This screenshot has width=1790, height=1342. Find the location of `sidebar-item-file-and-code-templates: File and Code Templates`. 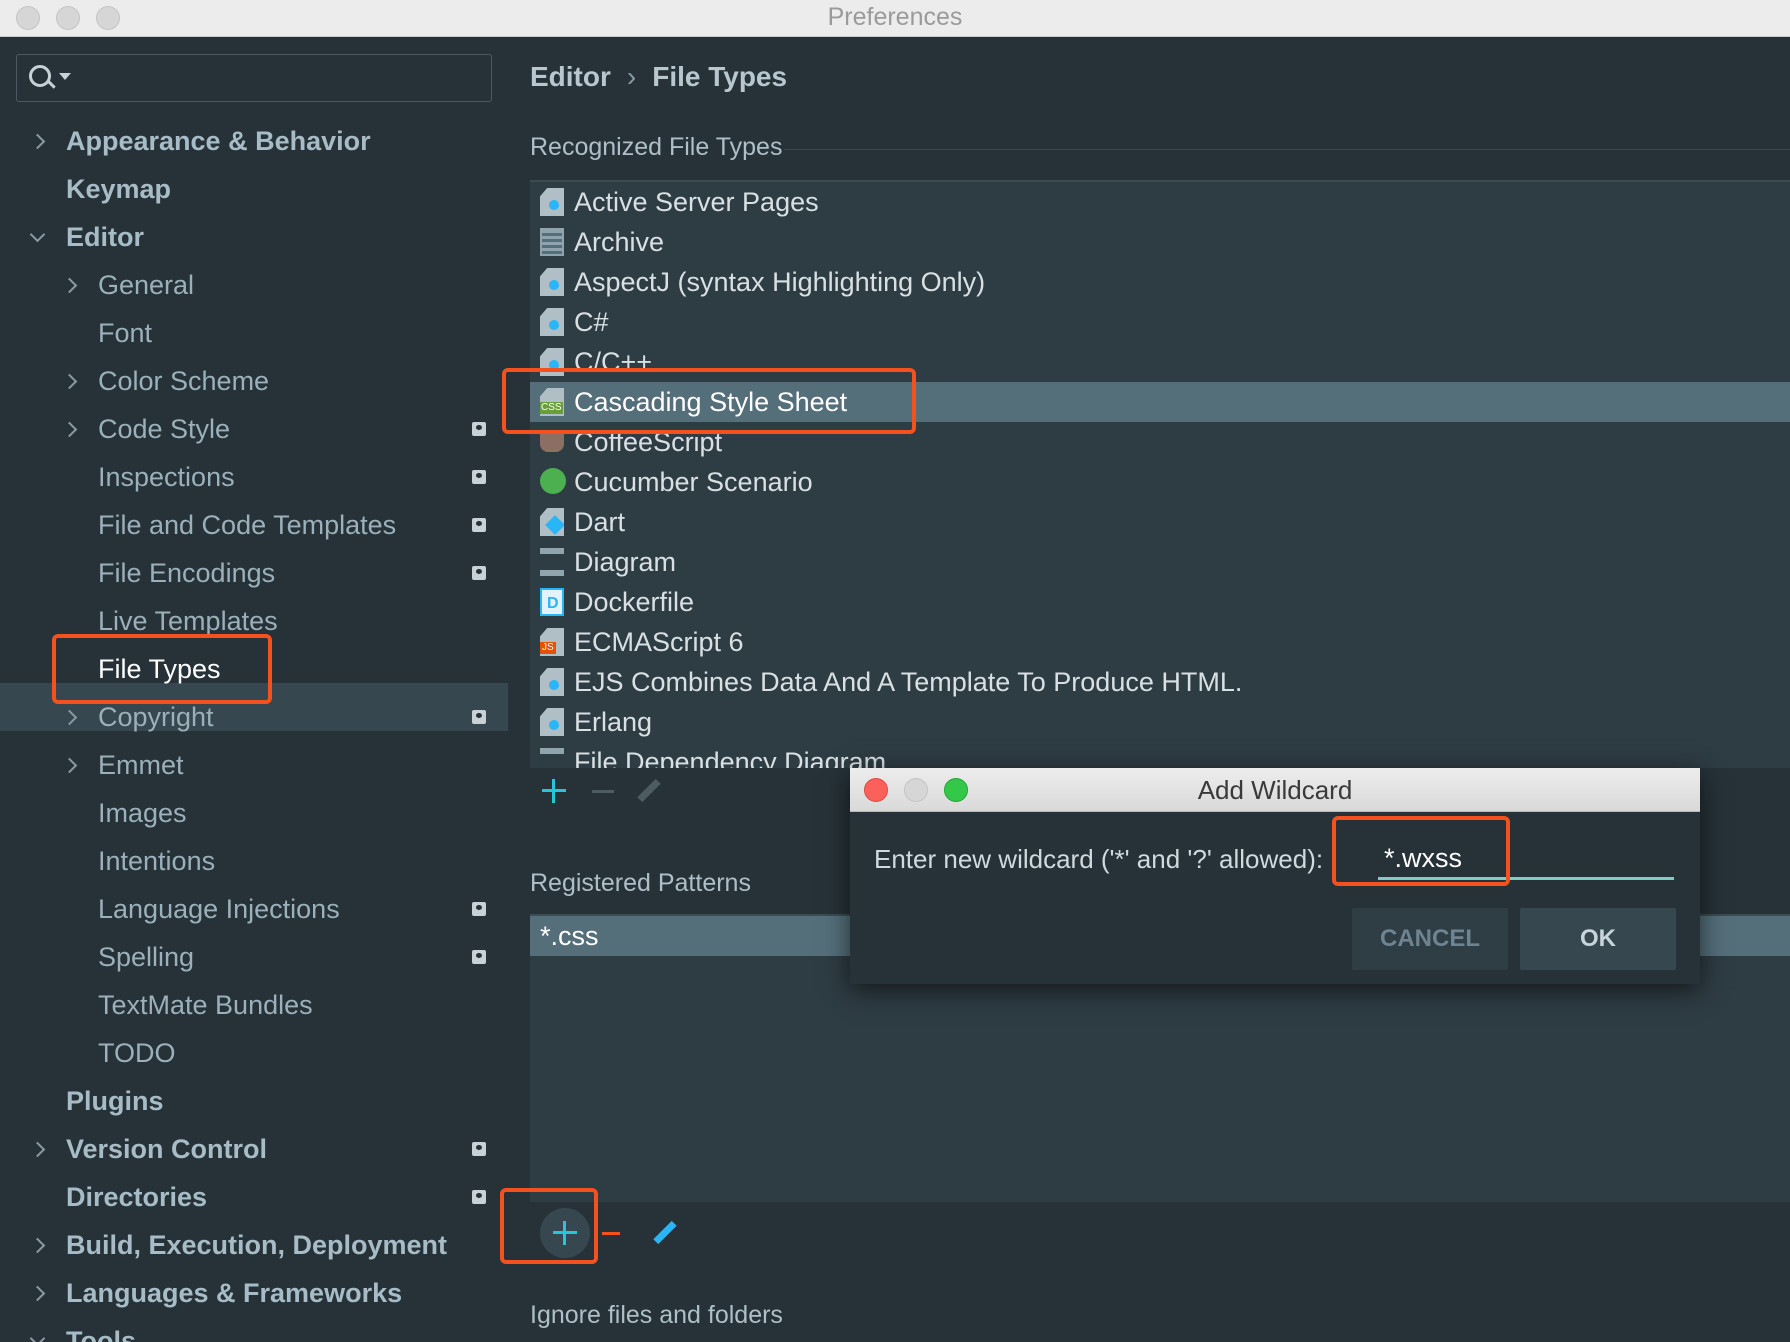

sidebar-item-file-and-code-templates: File and Code Templates is located at coordinates (247, 525).